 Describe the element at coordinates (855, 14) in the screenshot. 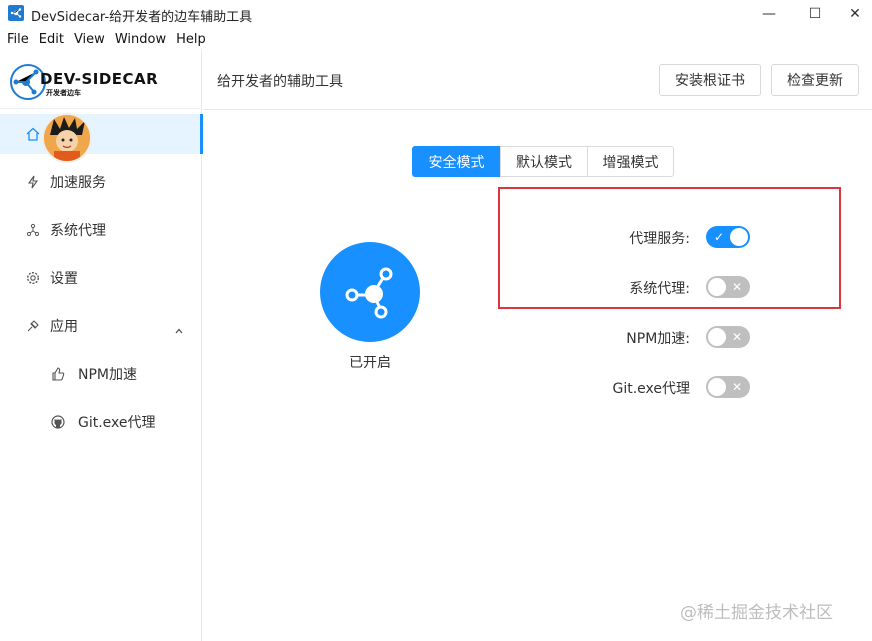

I see `close-button: ✕` at that location.